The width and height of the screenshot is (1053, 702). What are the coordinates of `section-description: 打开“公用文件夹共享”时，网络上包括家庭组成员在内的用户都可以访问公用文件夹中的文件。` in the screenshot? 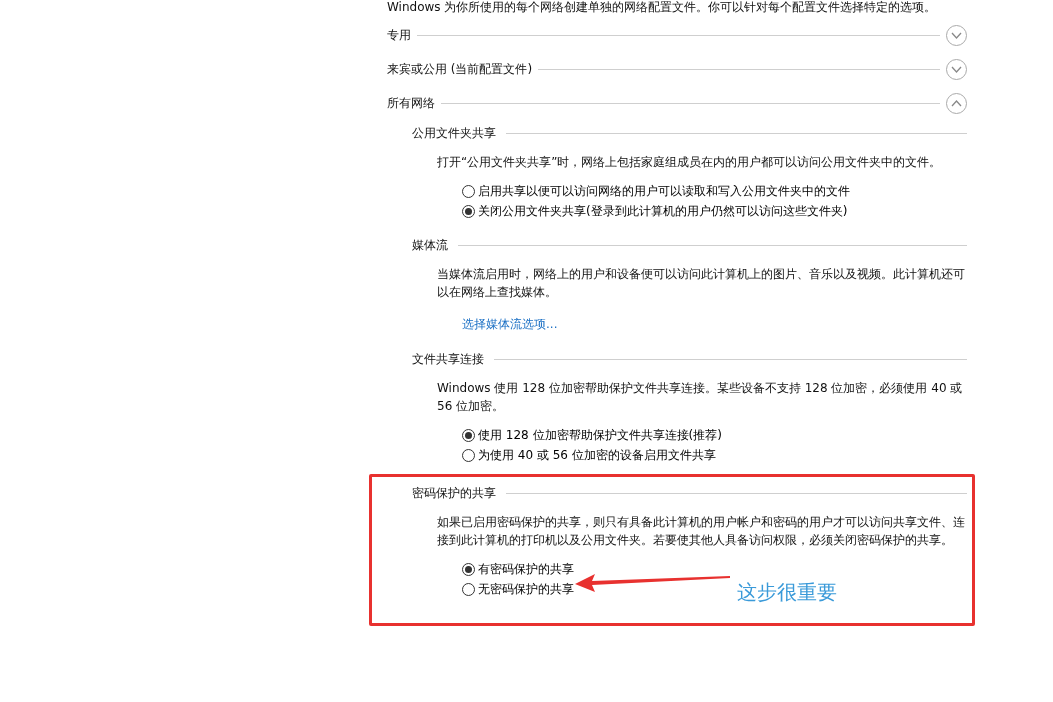 It's located at (690, 162).